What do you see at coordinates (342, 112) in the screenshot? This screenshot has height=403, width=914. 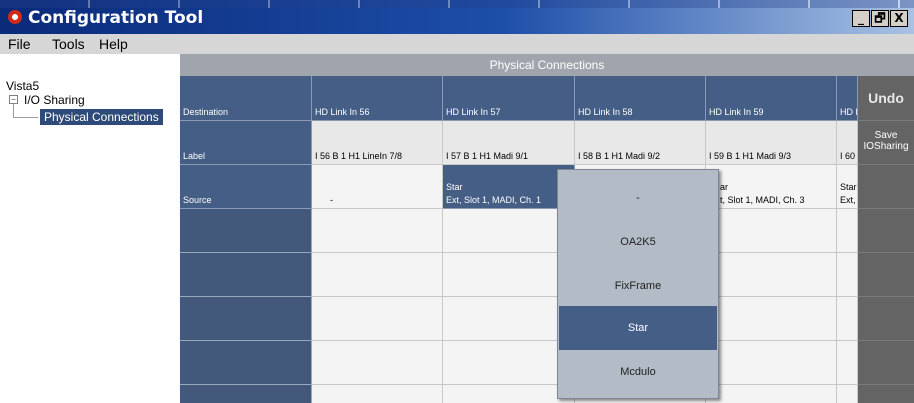 I see `destination-label: HD Link In 56` at bounding box center [342, 112].